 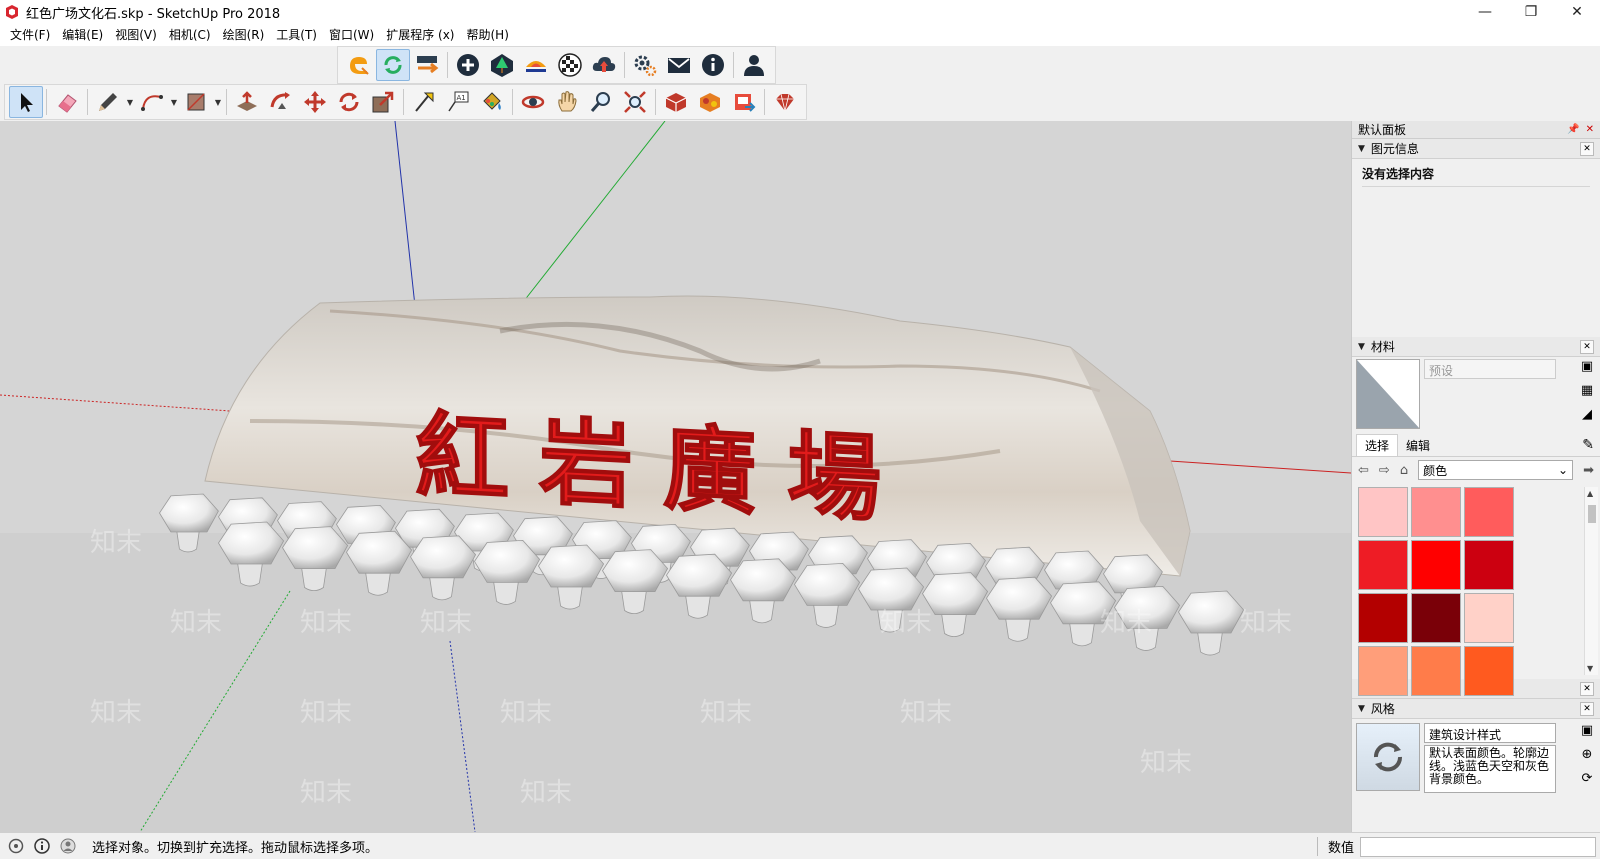 I want to click on move-icon, so click(x=315, y=102).